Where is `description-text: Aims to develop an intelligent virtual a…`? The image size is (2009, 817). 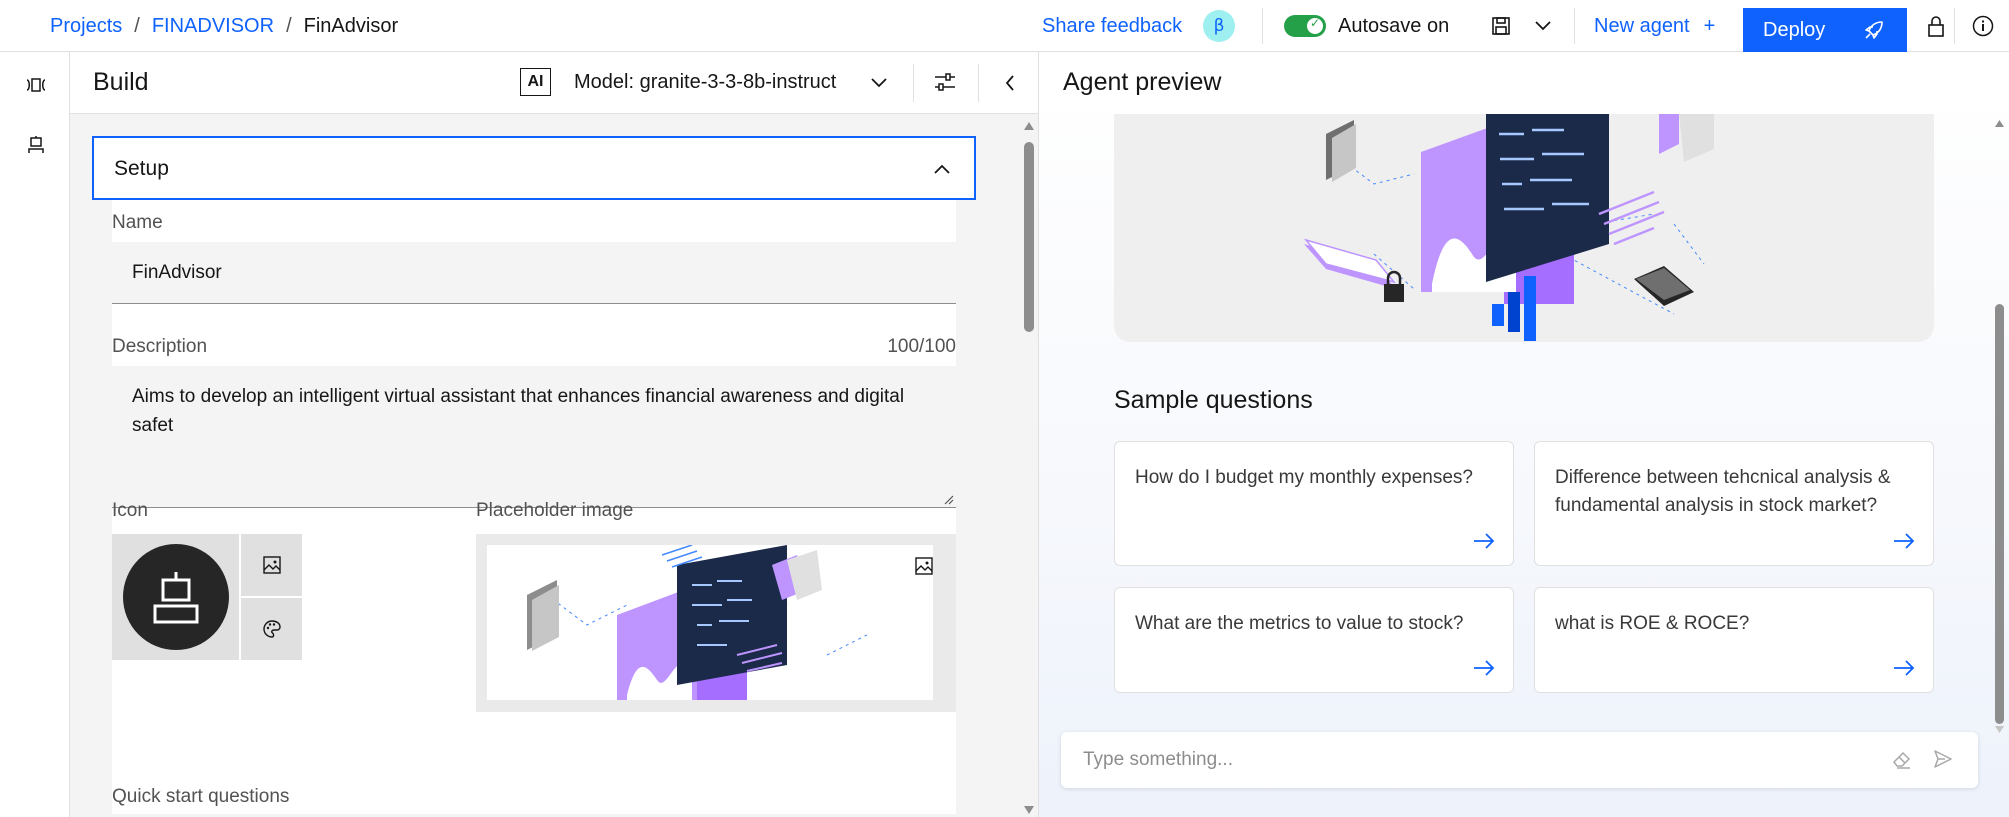
description-text: Aims to develop an intelligent virtual a… is located at coordinates (518, 411).